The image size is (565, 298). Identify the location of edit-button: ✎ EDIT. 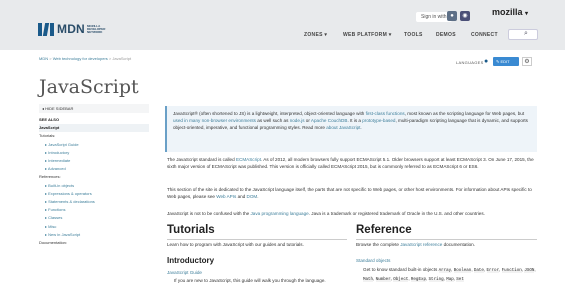
(506, 61).